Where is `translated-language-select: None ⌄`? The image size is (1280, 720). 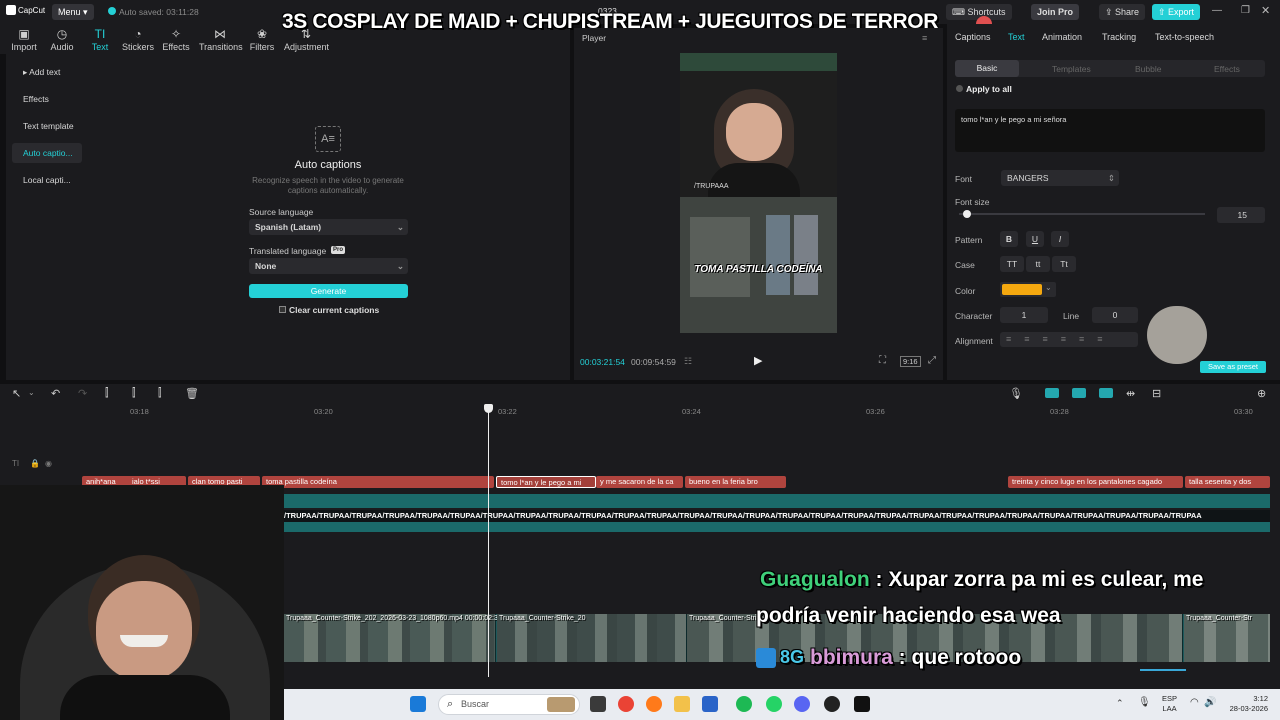
translated-language-select: None ⌄ is located at coordinates (328, 266).